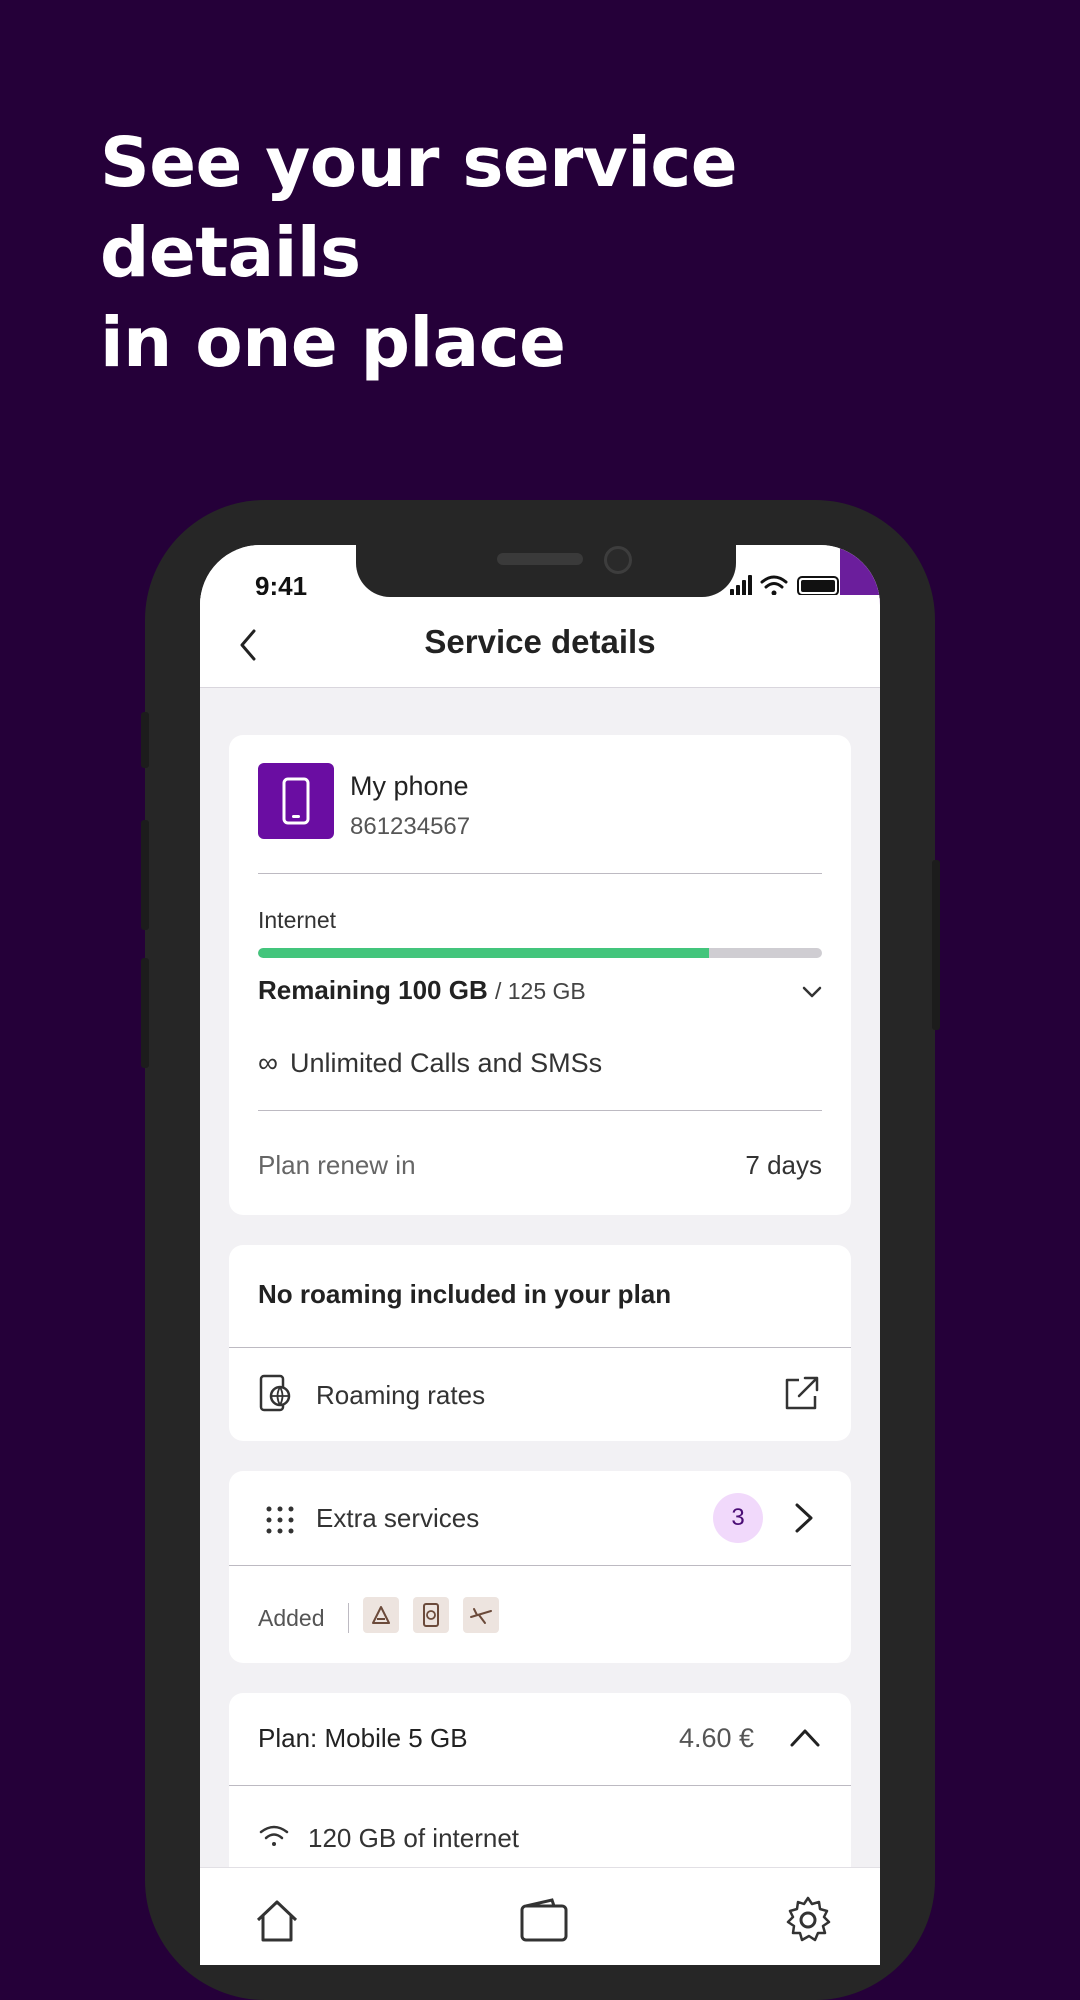 This screenshot has width=1080, height=2000. What do you see at coordinates (145, 1013) in the screenshot?
I see `volume-down-button` at bounding box center [145, 1013].